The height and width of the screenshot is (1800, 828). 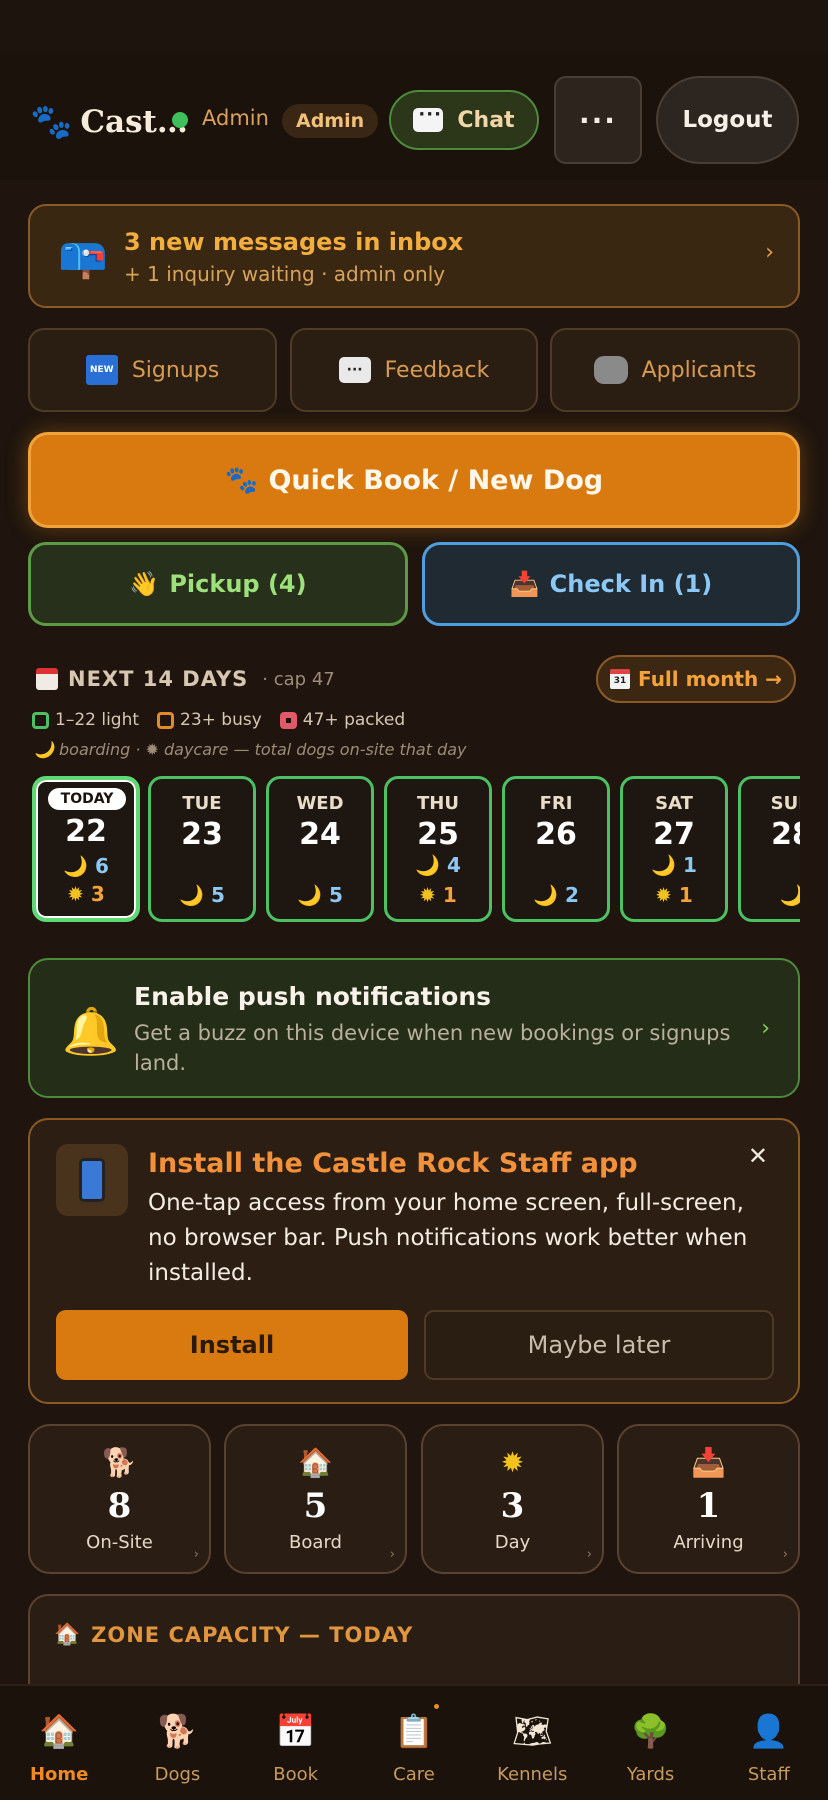 I want to click on day-card: SAT 27 🌙 1 ✹ 1, so click(x=674, y=849).